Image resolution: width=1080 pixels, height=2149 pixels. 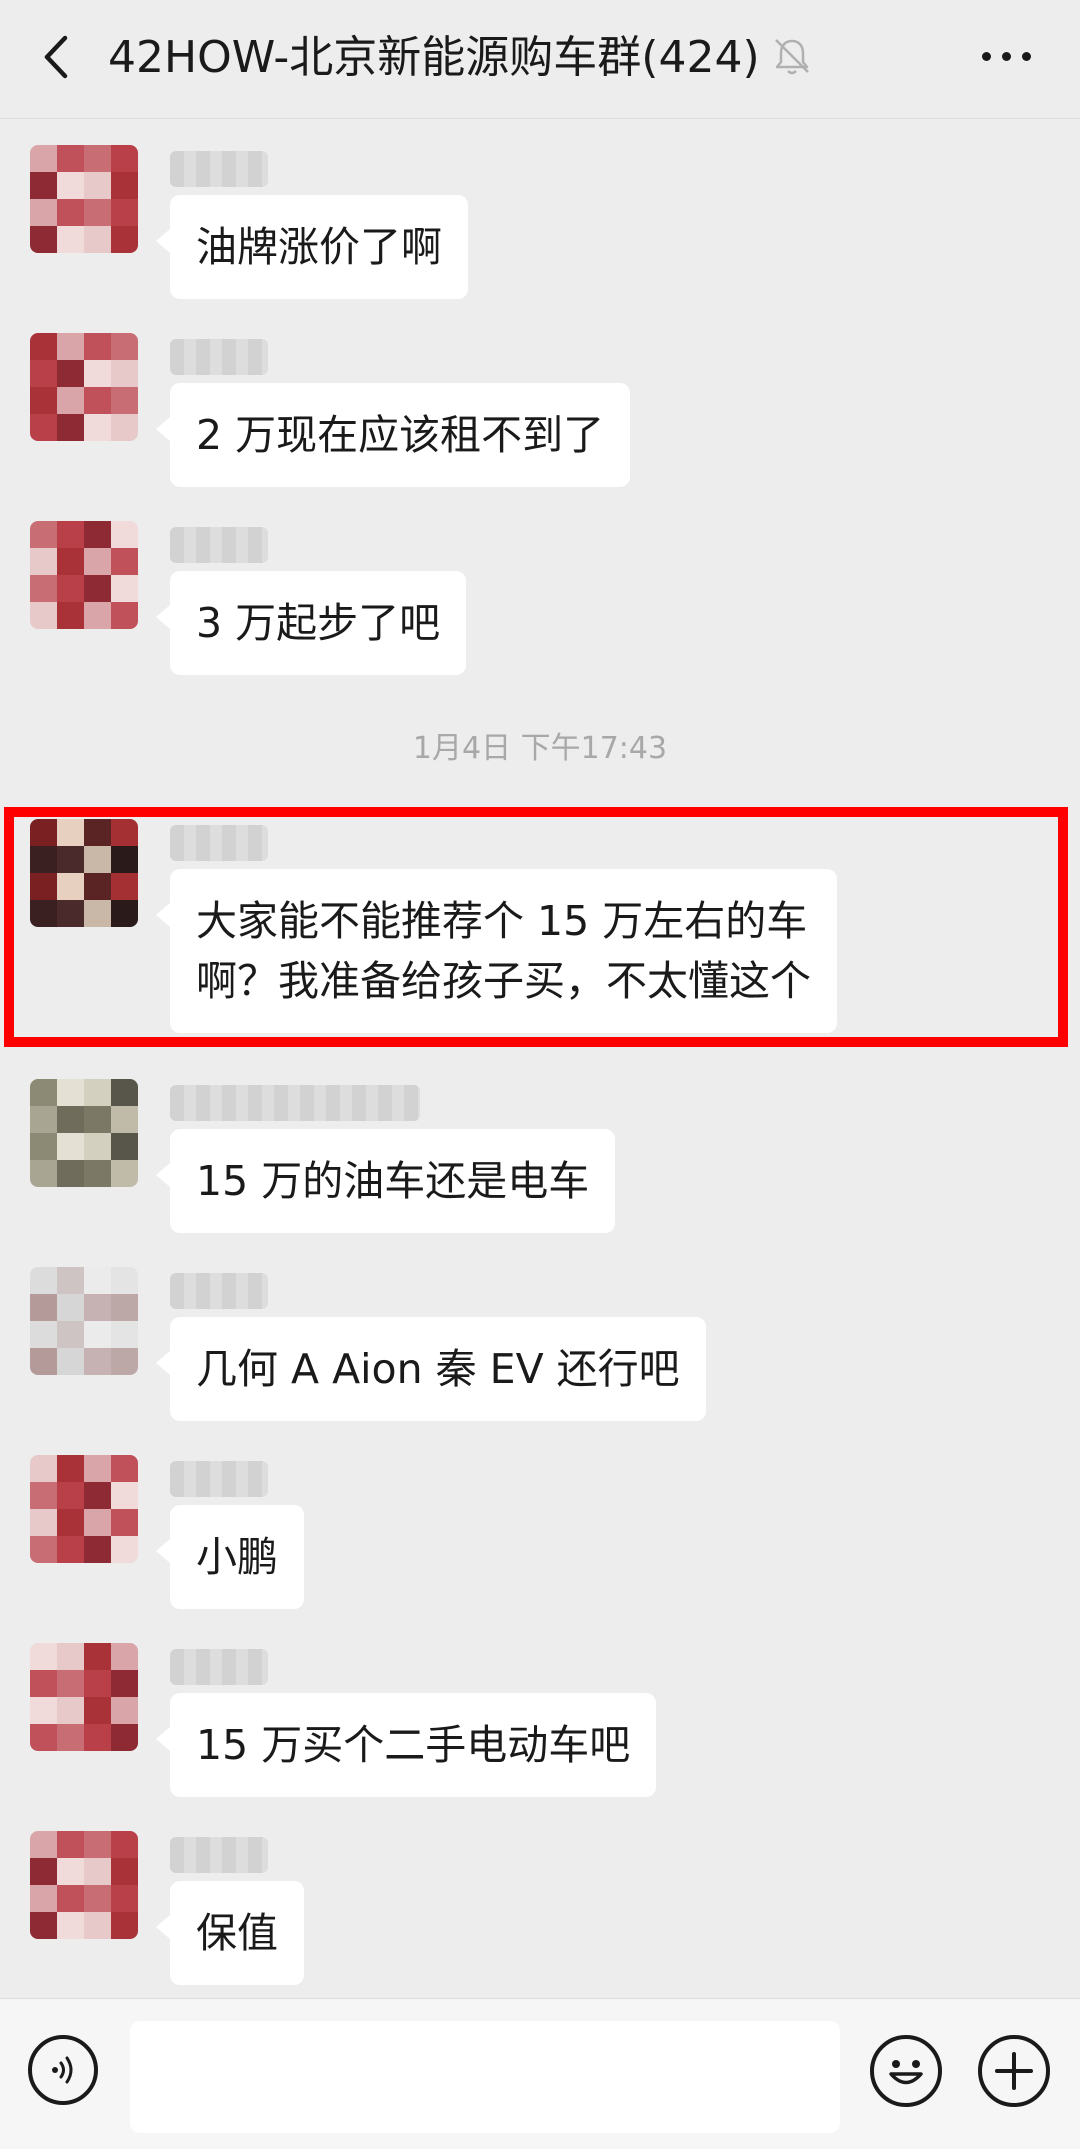 I want to click on message-bubble: 几何 A Aion 秦 EV 还行吧, so click(x=431, y=1369).